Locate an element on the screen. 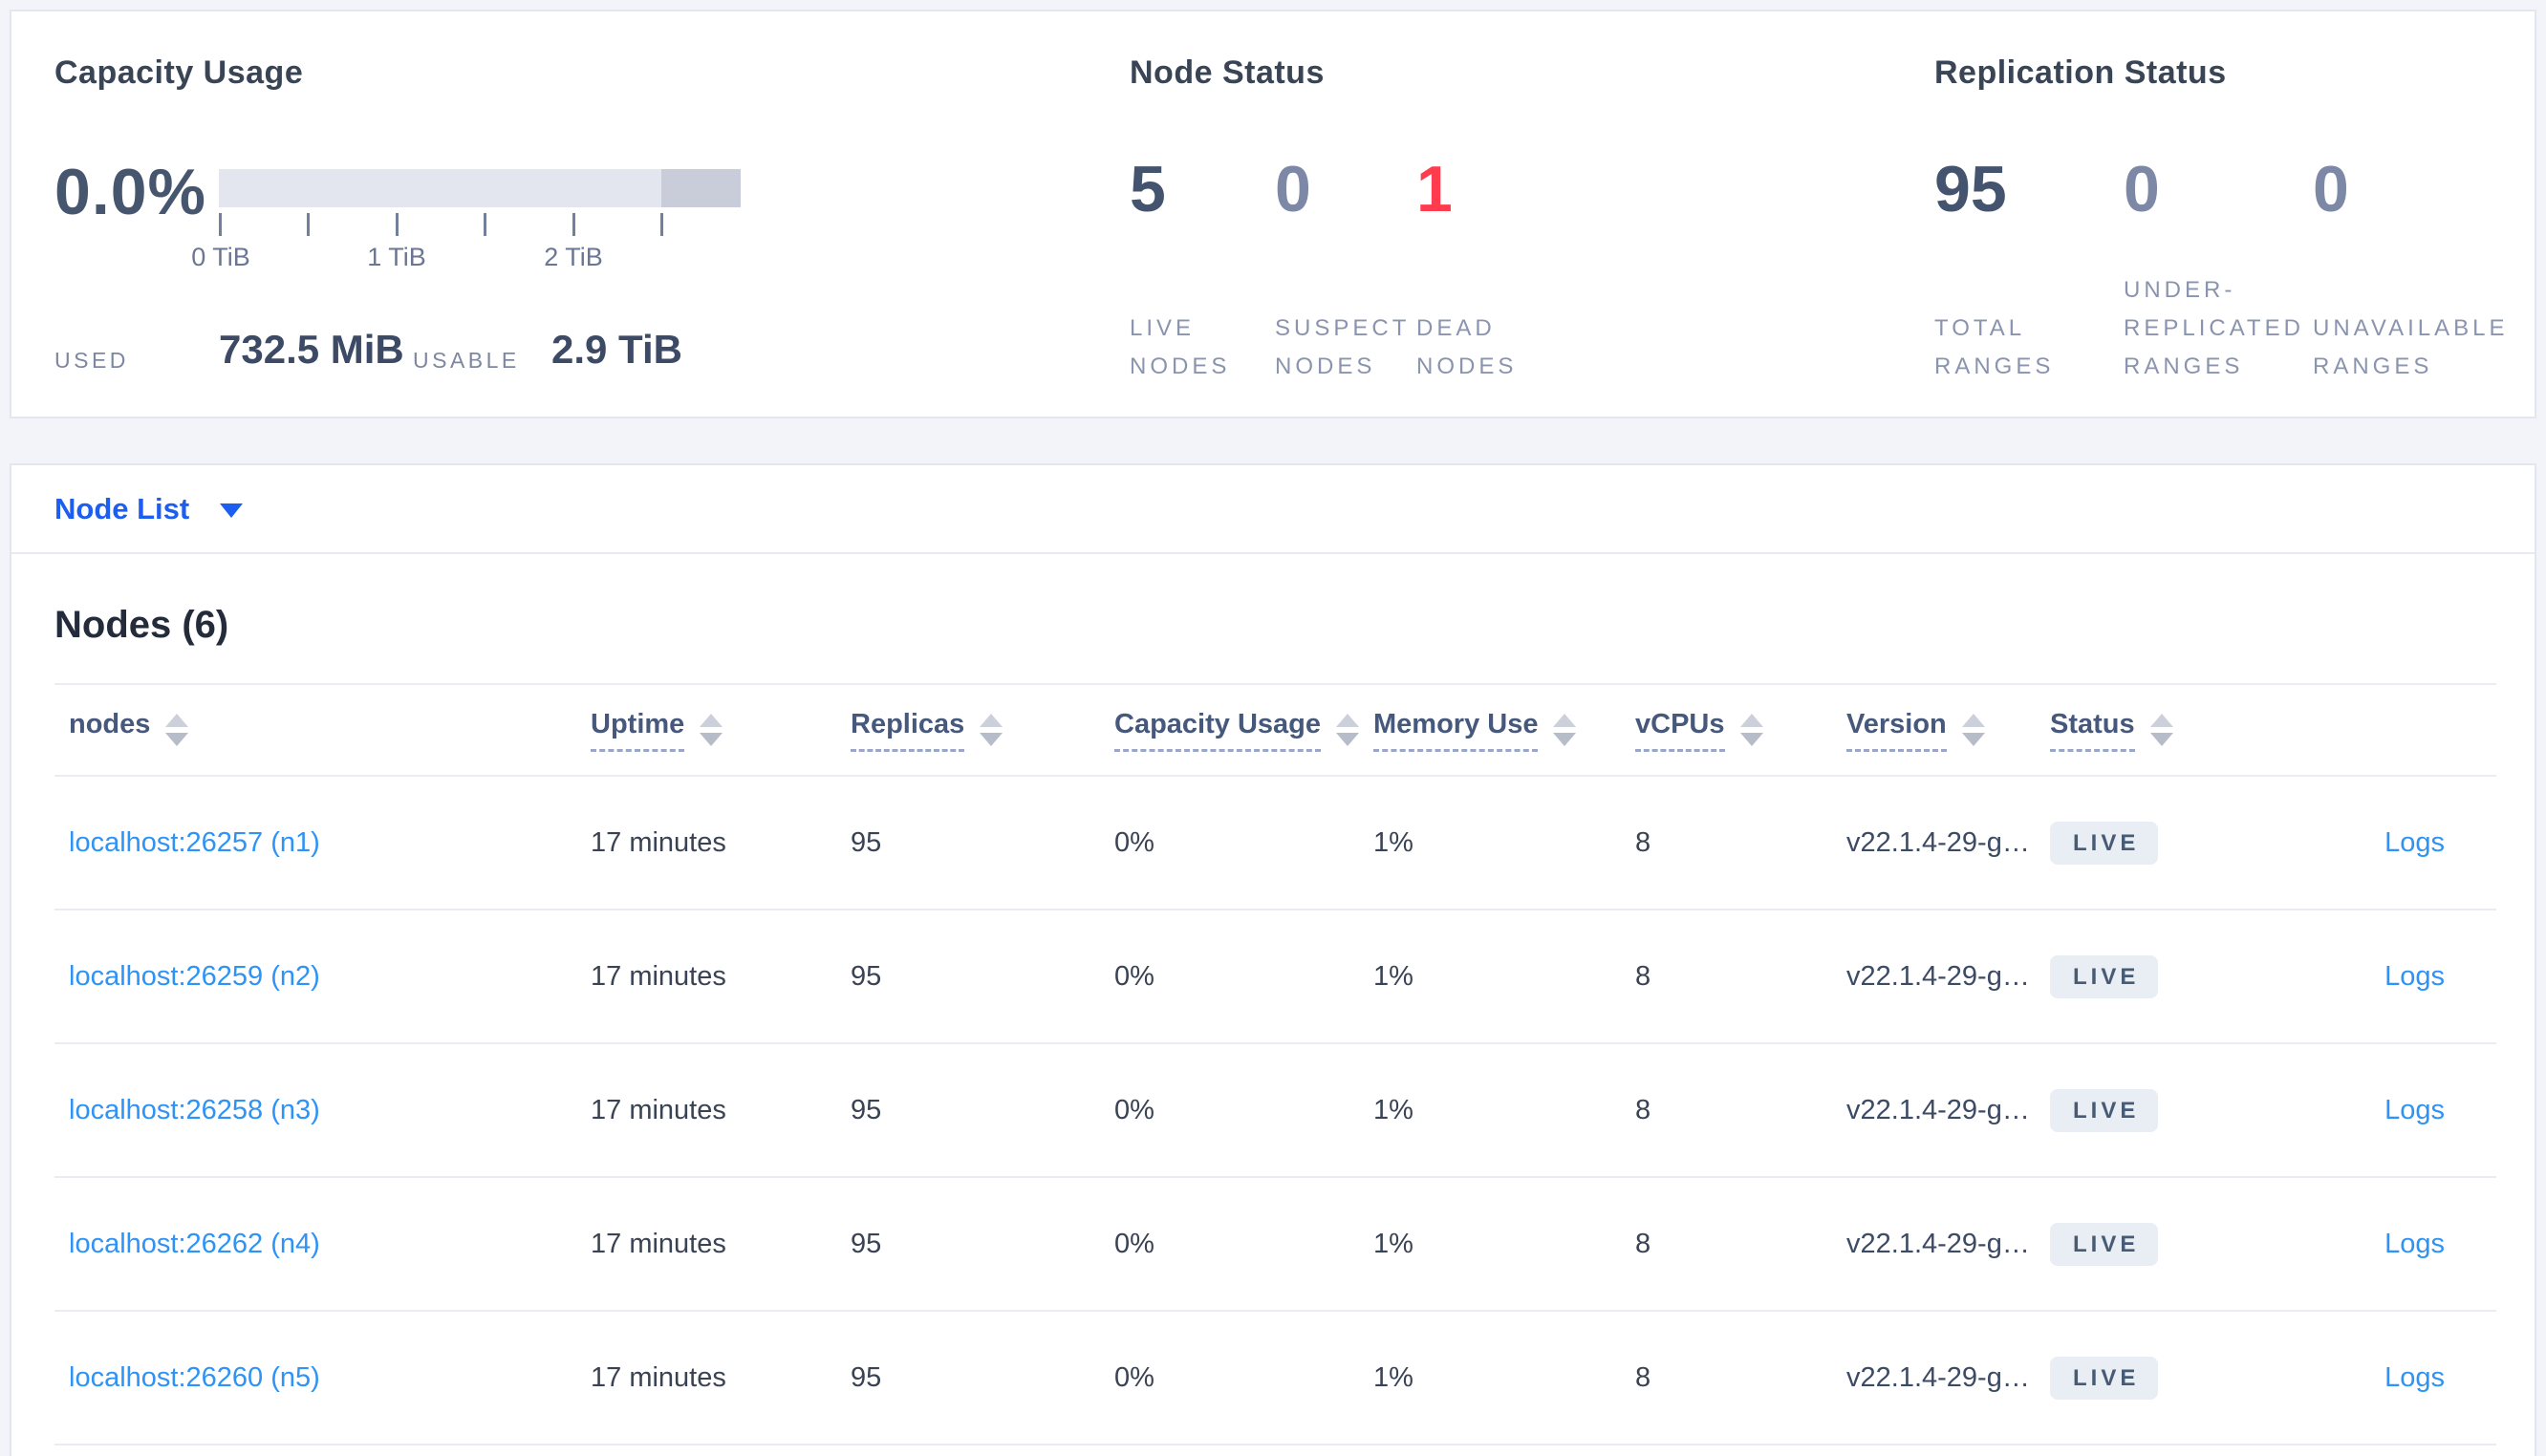 This screenshot has width=2546, height=1456. capacity-axis is located at coordinates (486, 226).